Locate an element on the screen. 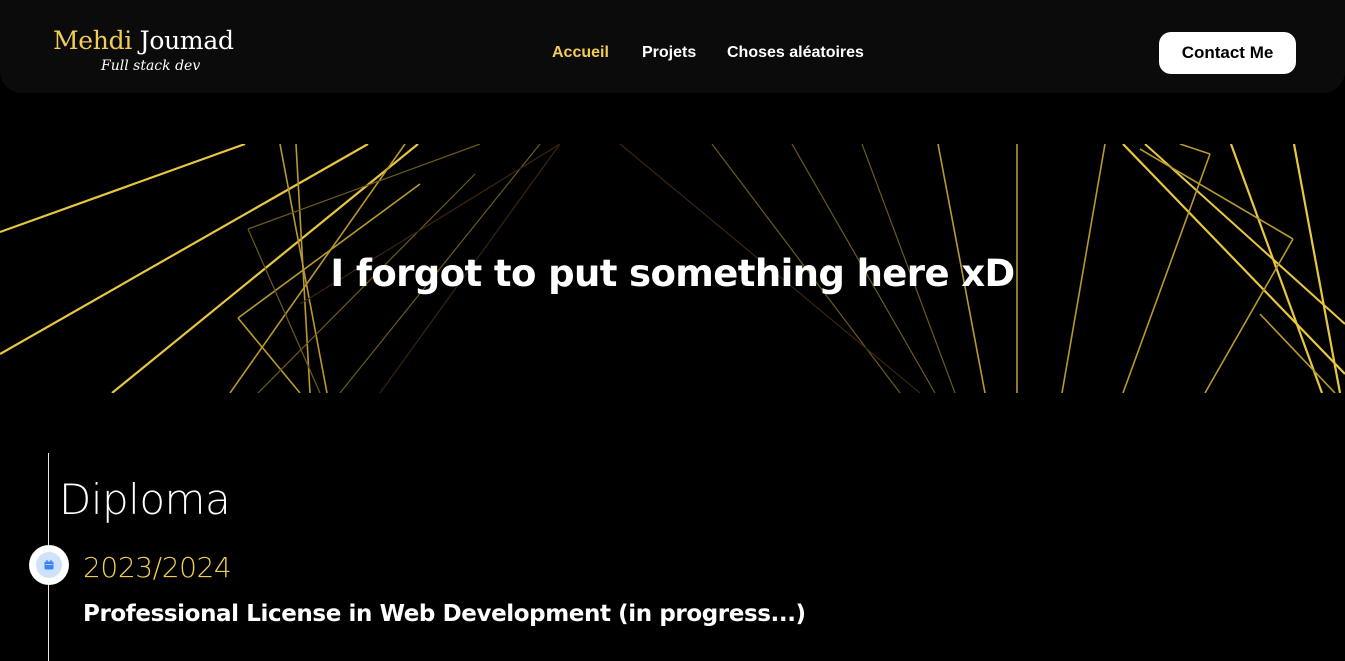  brand-logo: Mehdi Joumad Full stack dev is located at coordinates (143, 50).